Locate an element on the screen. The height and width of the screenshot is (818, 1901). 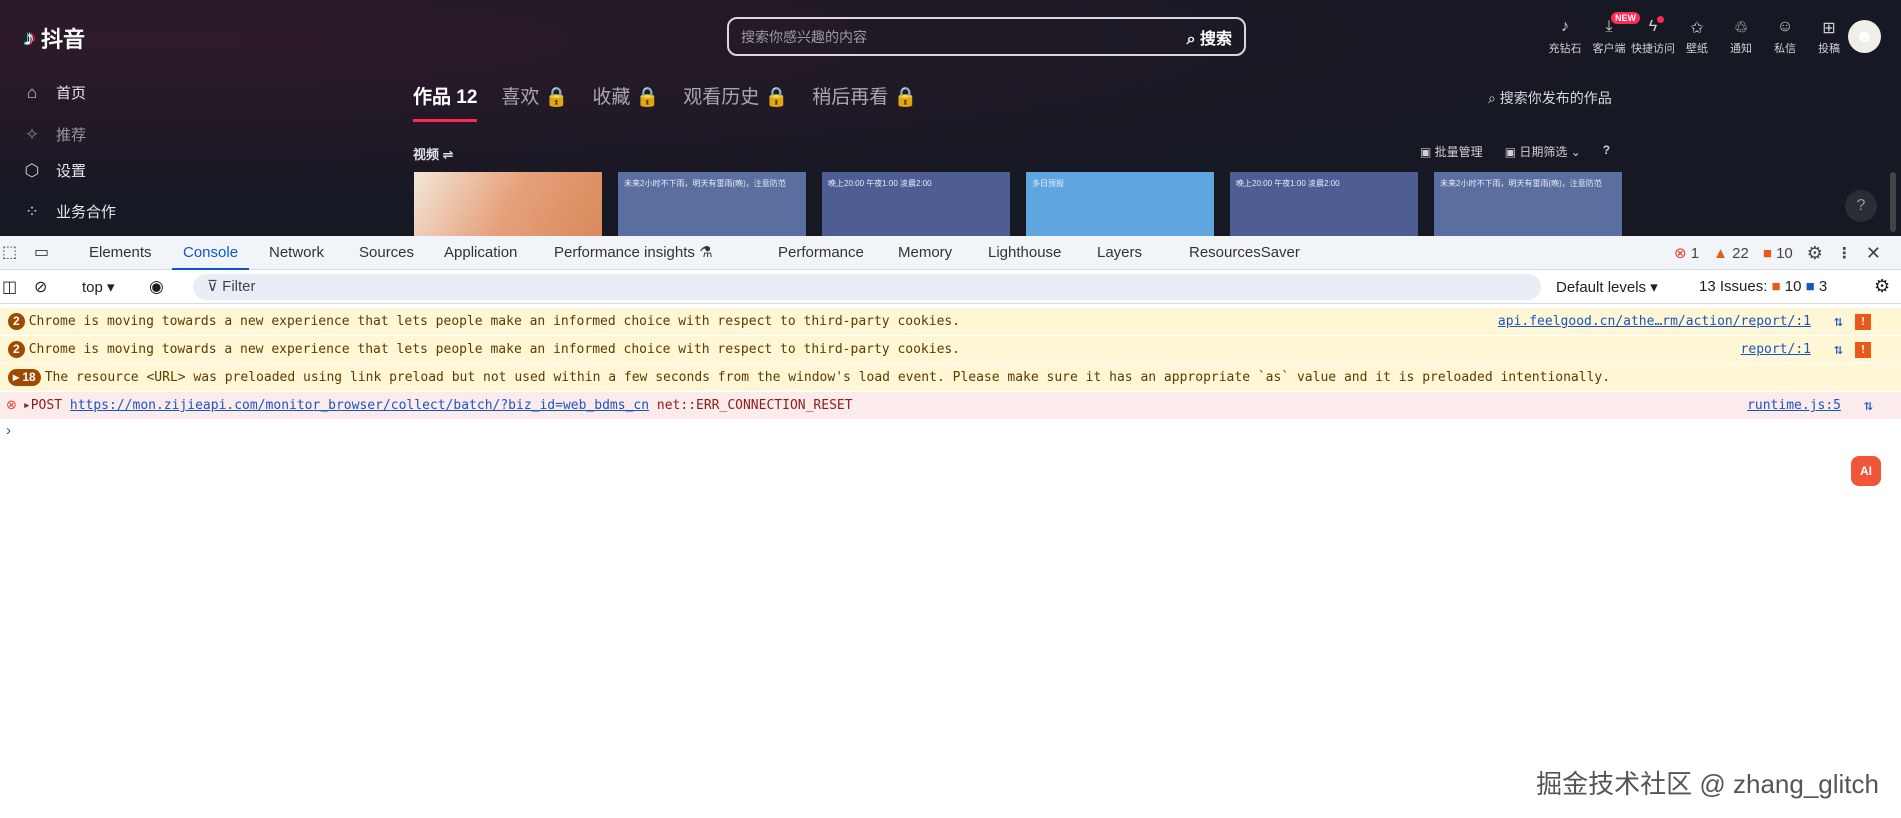
message-source-link: runtime.js:5 is located at coordinates (1794, 405).